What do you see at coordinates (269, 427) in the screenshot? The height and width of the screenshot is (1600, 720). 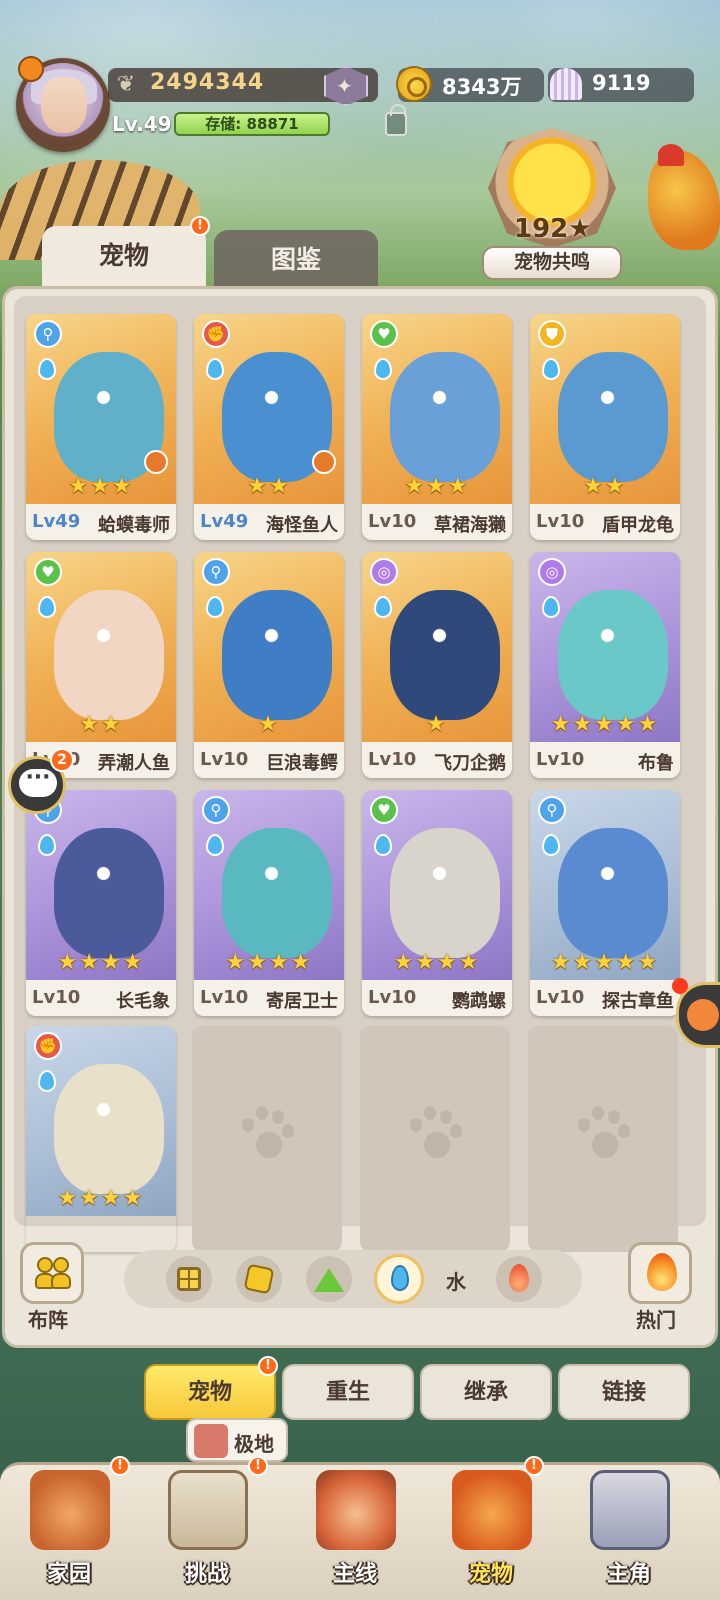 I see `pet-card: ✊ ★★ Lv49 海怪鱼人` at bounding box center [269, 427].